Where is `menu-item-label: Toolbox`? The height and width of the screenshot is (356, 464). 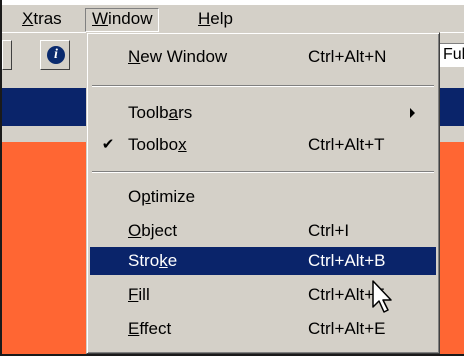
menu-item-label: Toolbox is located at coordinates (157, 145).